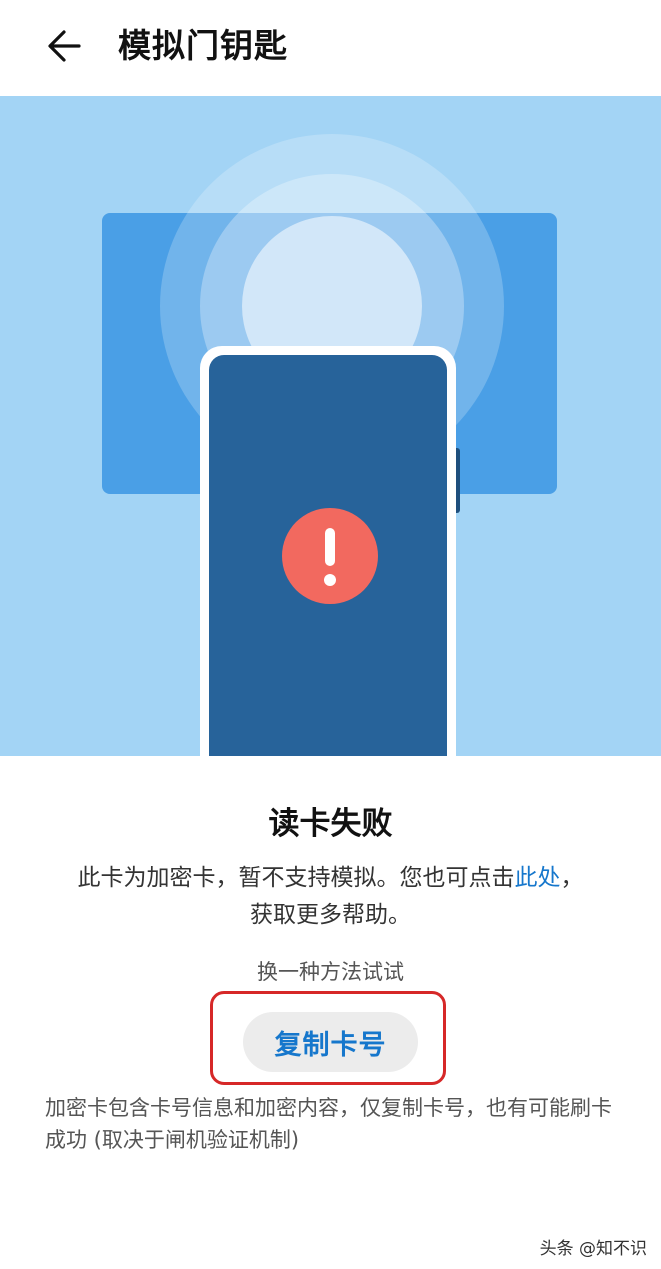 The height and width of the screenshot is (1269, 661). What do you see at coordinates (330, 824) in the screenshot?
I see `read-failed-title: 读卡失败` at bounding box center [330, 824].